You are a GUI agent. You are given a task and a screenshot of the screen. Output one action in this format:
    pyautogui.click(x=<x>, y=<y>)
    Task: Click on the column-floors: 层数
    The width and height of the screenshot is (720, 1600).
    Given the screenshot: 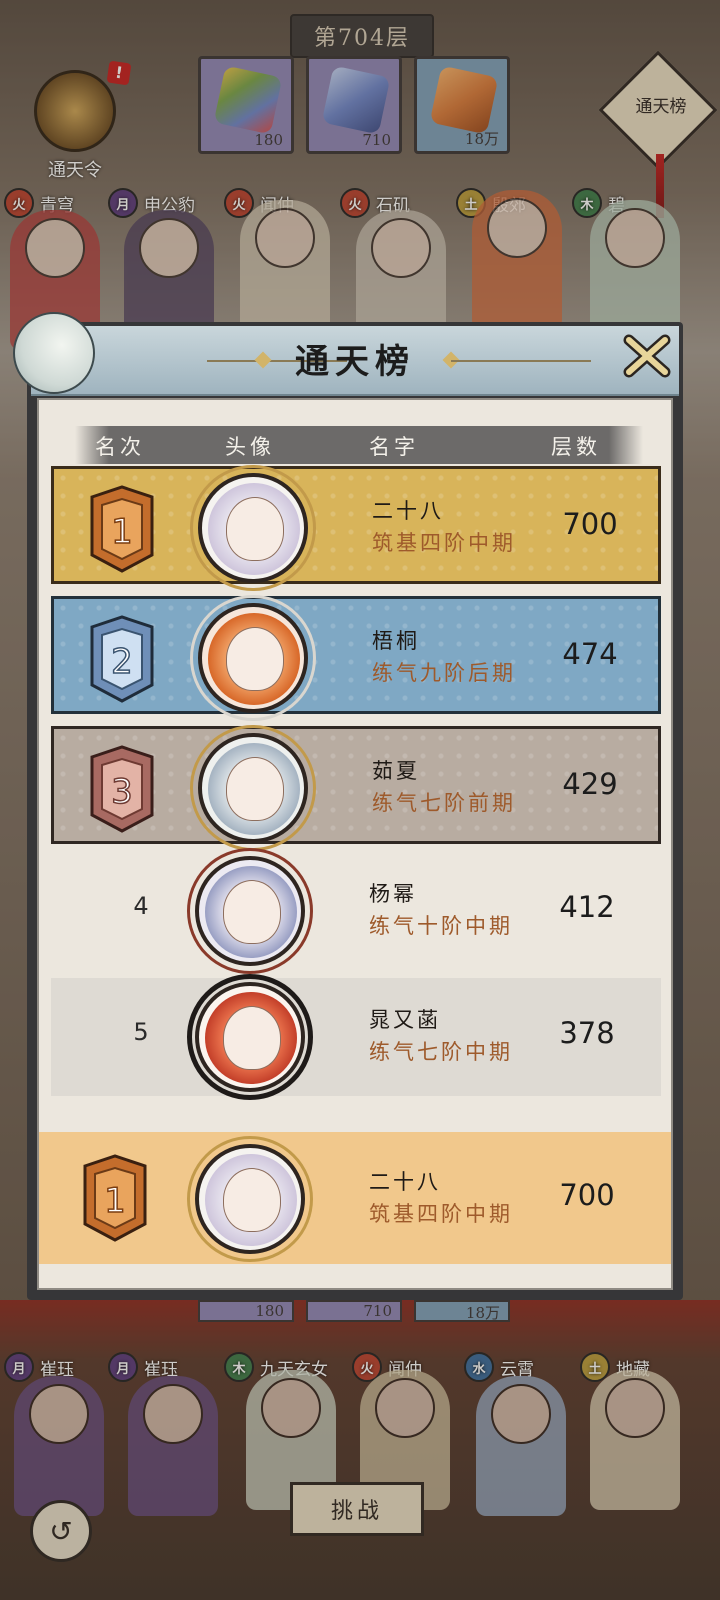 What is the action you would take?
    pyautogui.click(x=576, y=447)
    